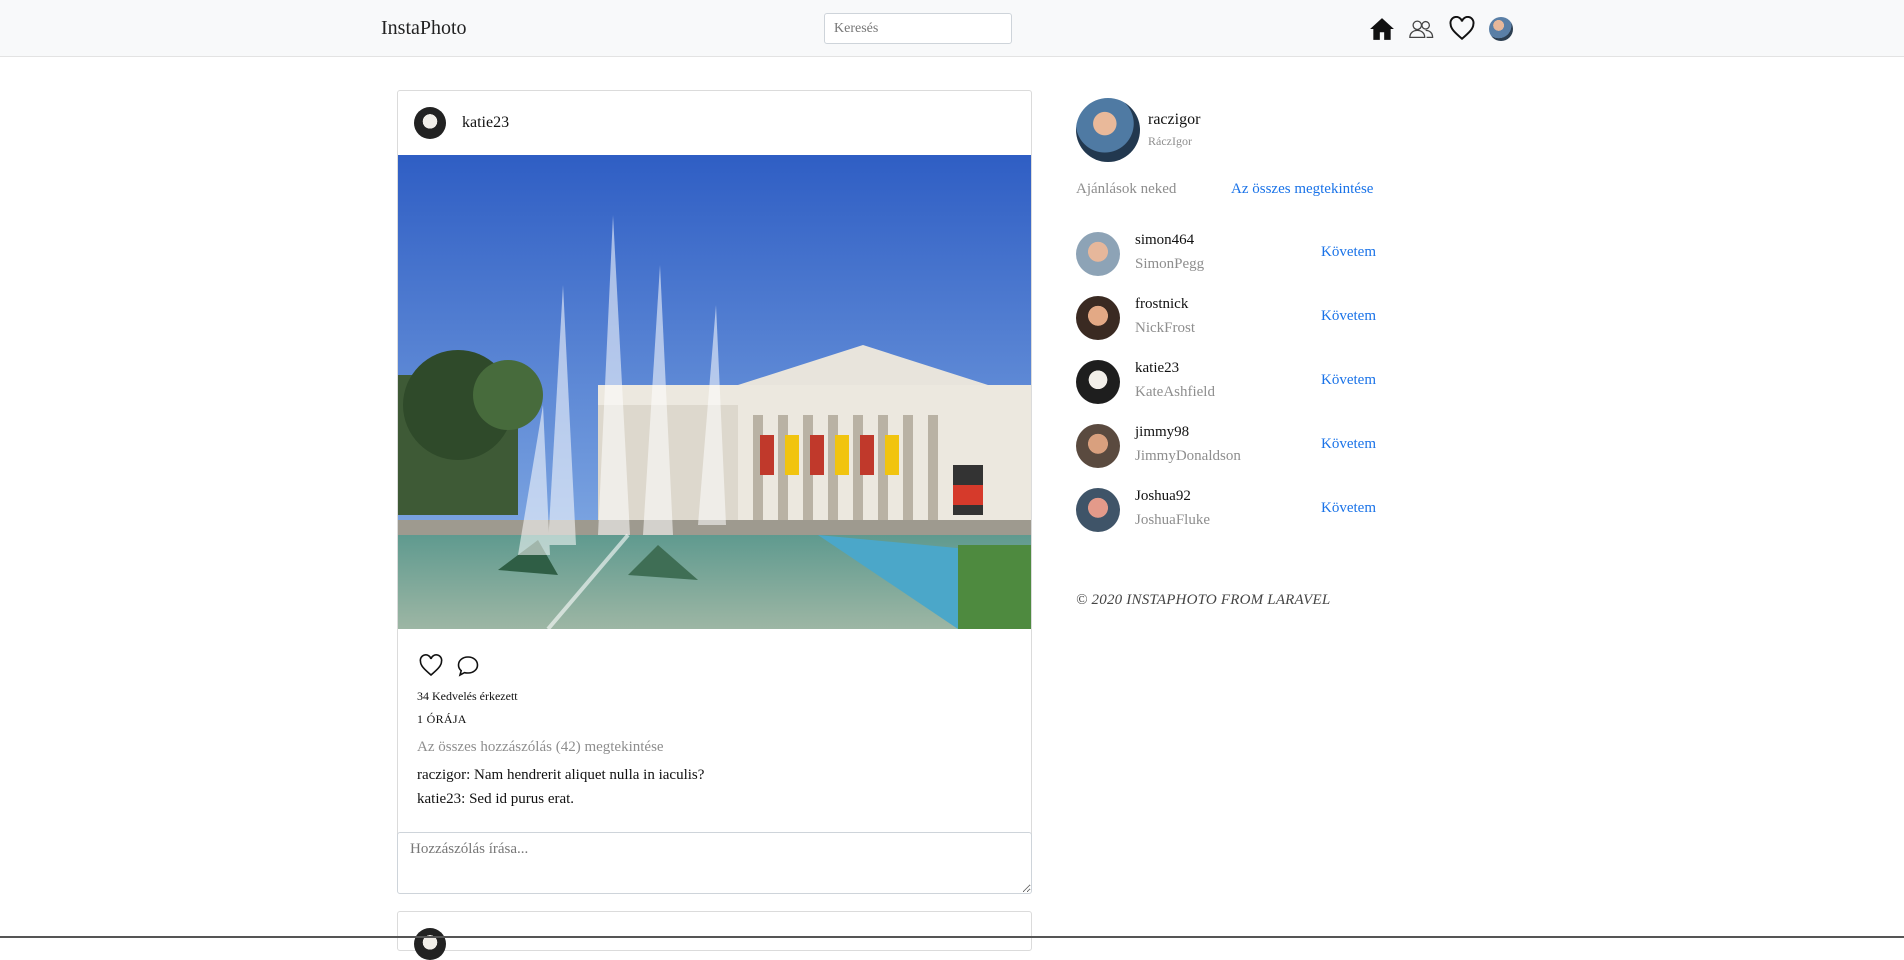 The height and width of the screenshot is (960, 1904). What do you see at coordinates (1163, 496) in the screenshot?
I see `suggestion-username: Joshua92` at bounding box center [1163, 496].